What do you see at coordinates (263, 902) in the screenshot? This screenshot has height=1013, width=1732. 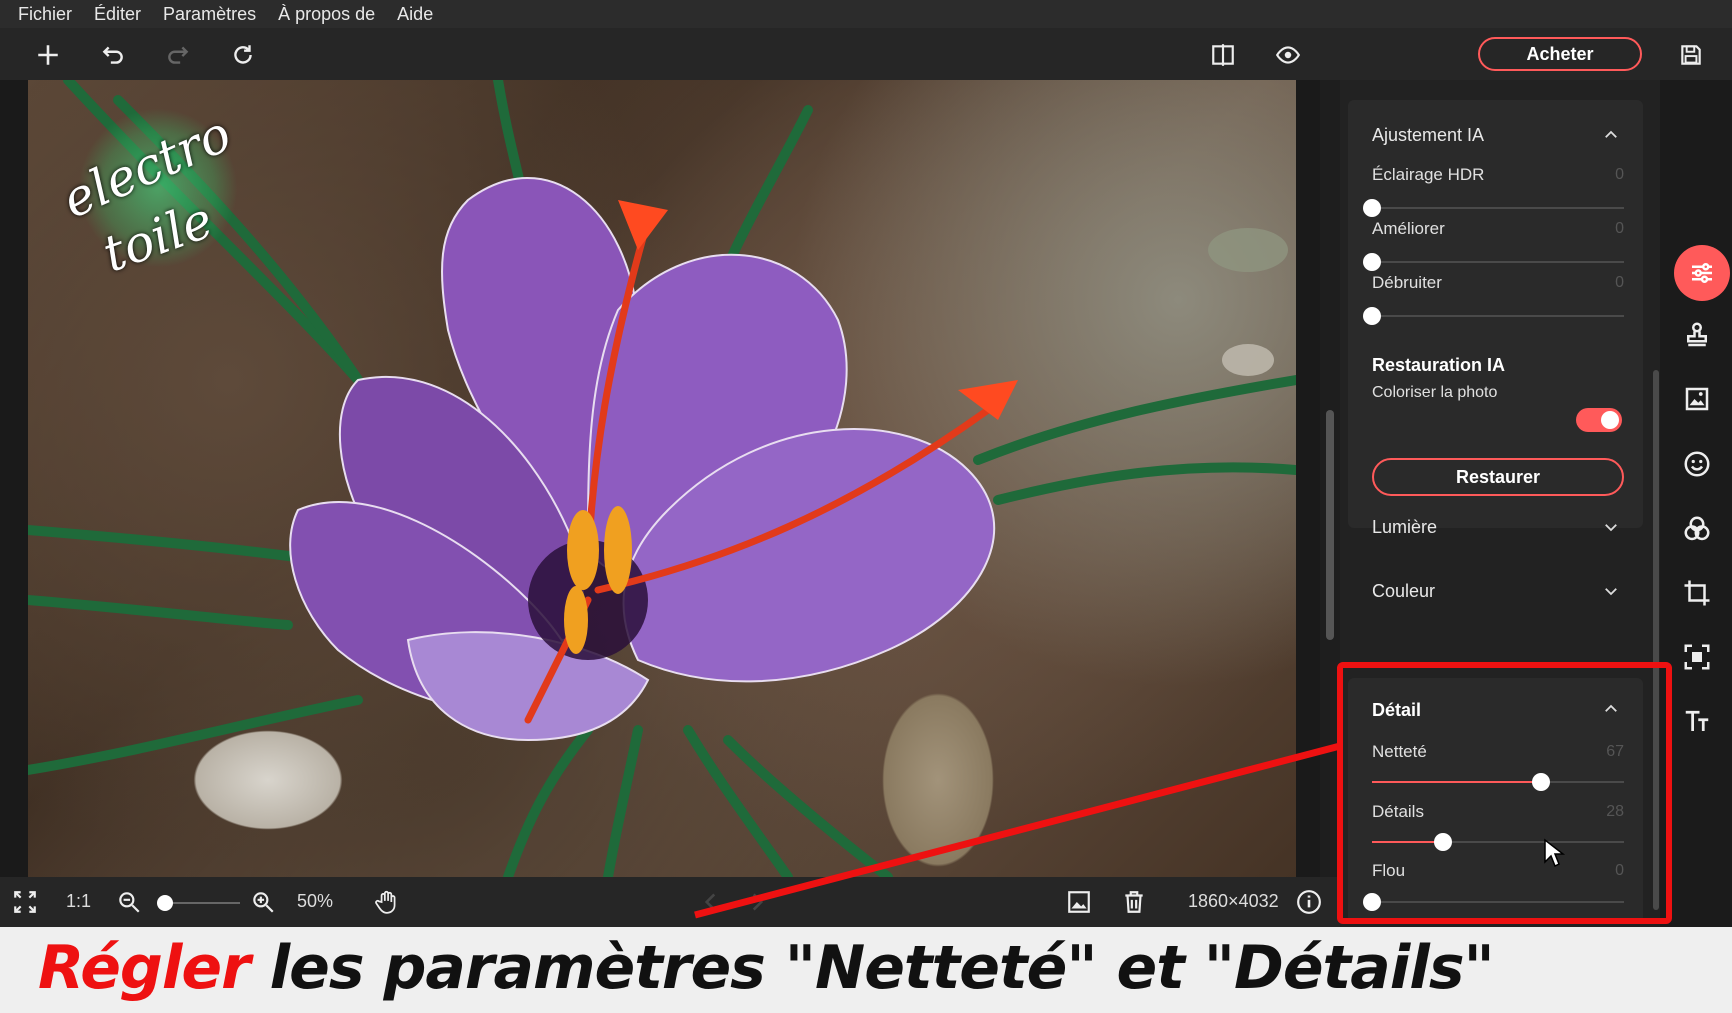 I see `zoom-in-icon` at bounding box center [263, 902].